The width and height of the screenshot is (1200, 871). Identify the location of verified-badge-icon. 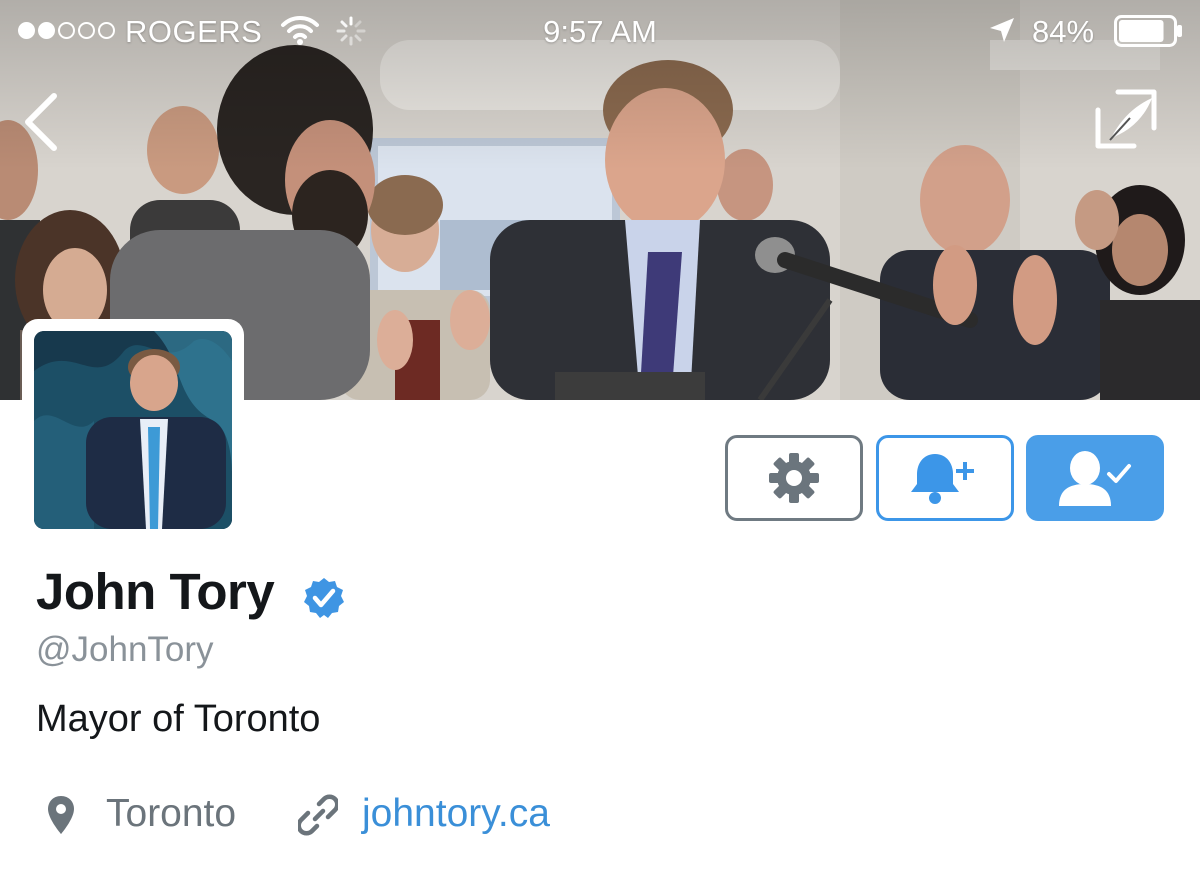
(324, 598).